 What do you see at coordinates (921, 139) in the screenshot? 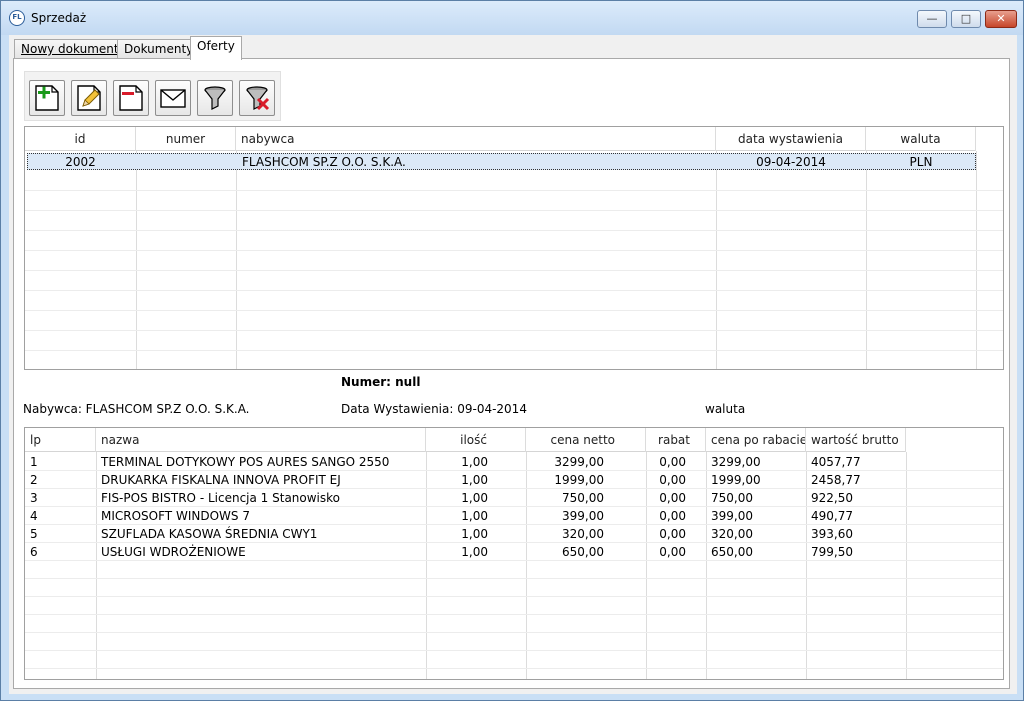
I see `column-header-waluta: waluta` at bounding box center [921, 139].